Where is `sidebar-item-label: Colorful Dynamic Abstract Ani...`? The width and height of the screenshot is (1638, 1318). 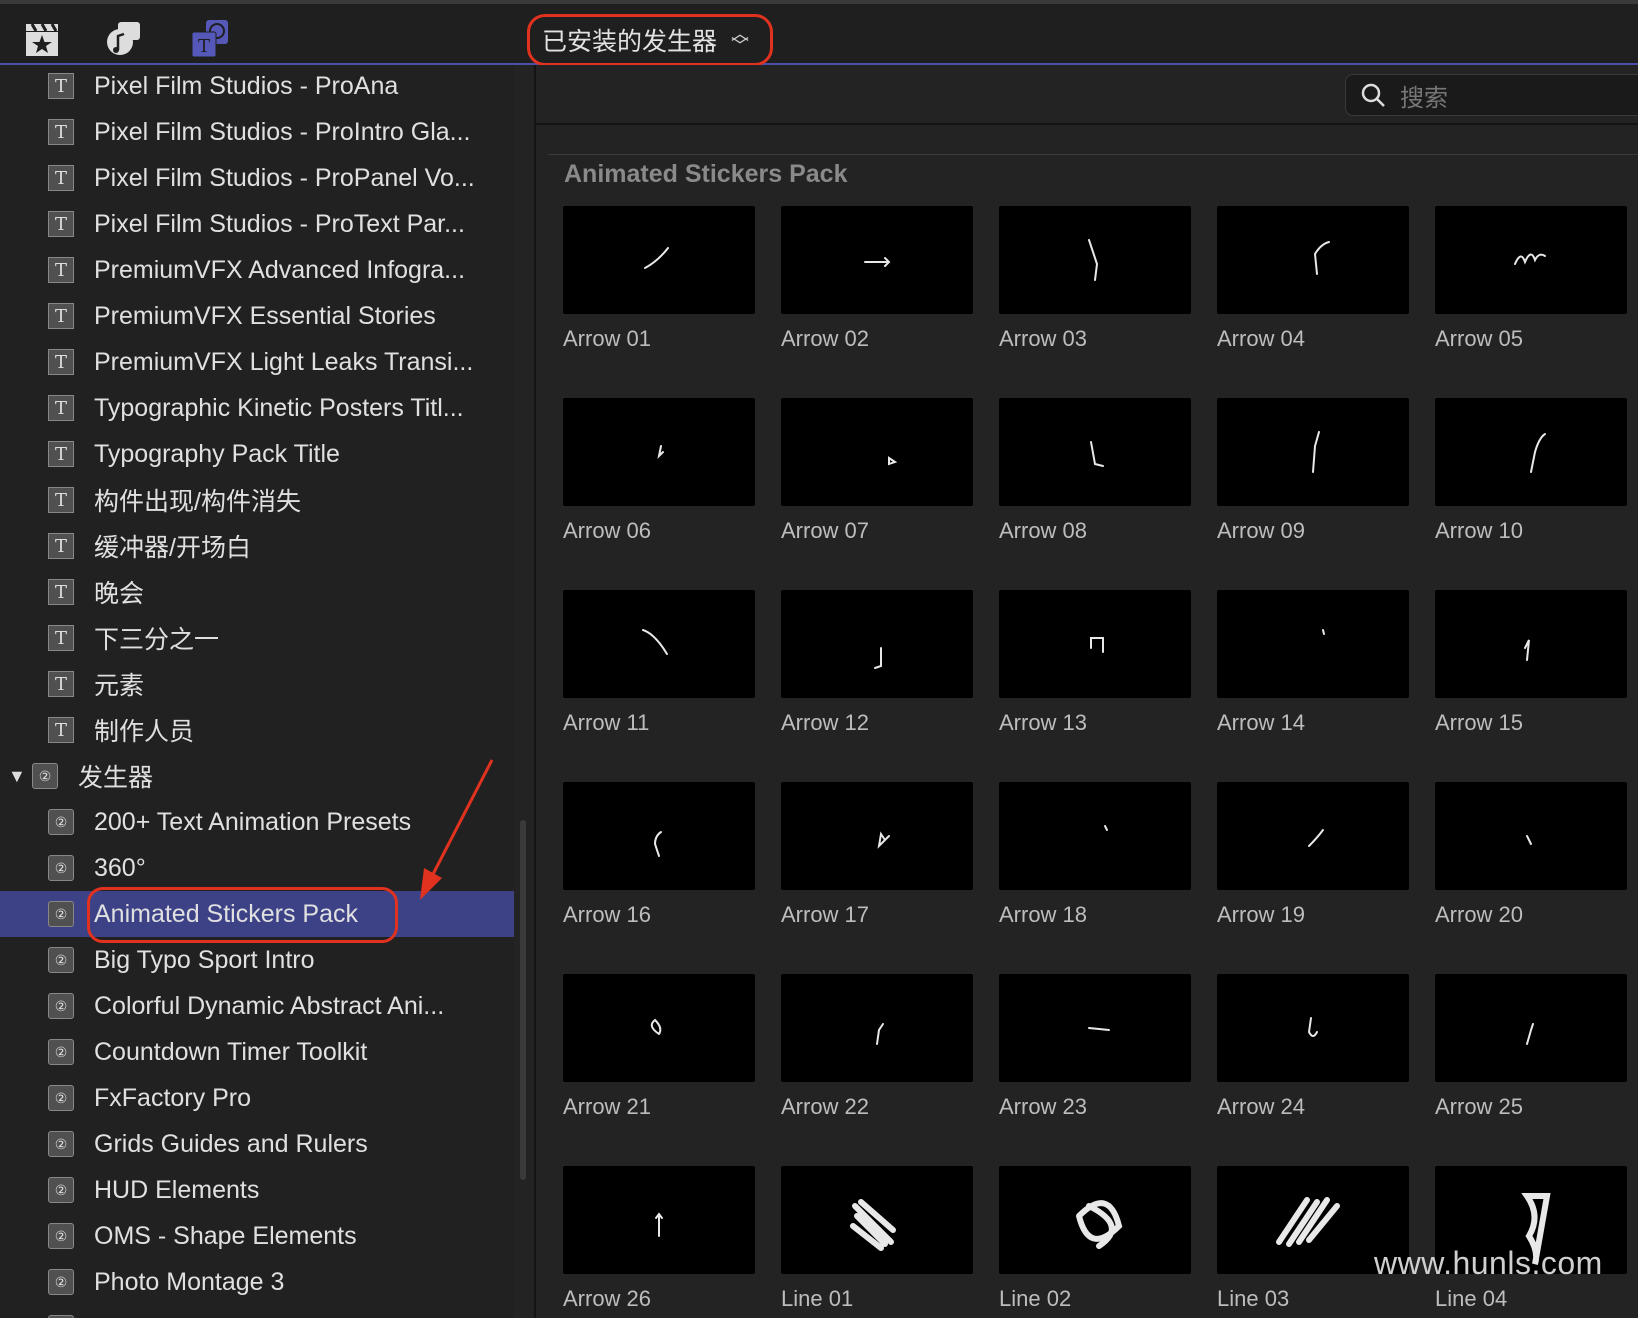 sidebar-item-label: Colorful Dynamic Abstract Ani... is located at coordinates (269, 1005).